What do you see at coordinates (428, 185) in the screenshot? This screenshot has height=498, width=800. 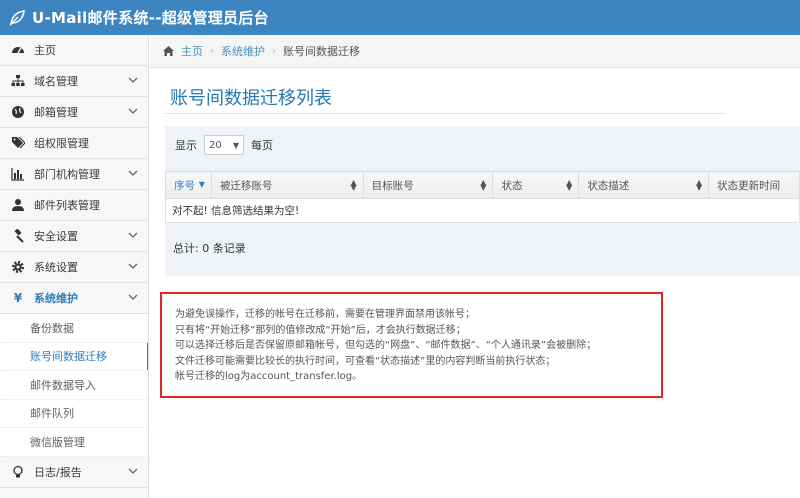 I see `column-header-target-account: 目标账号 ▲ ▼` at bounding box center [428, 185].